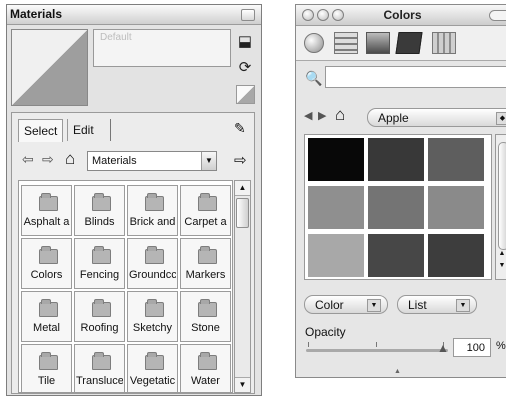 The height and width of the screenshot is (398, 506). What do you see at coordinates (152, 328) in the screenshot?
I see `material-tile-label: Sketchy` at bounding box center [152, 328].